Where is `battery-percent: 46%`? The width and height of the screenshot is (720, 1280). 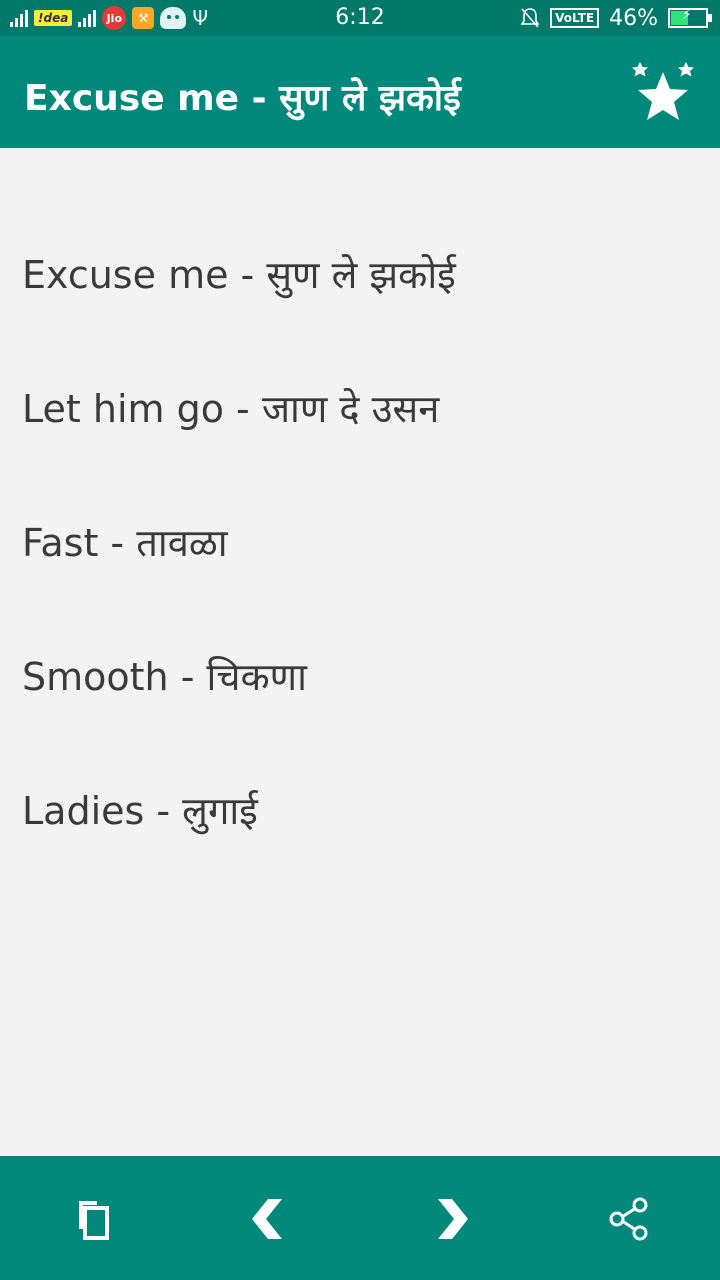 battery-percent: 46% is located at coordinates (633, 18).